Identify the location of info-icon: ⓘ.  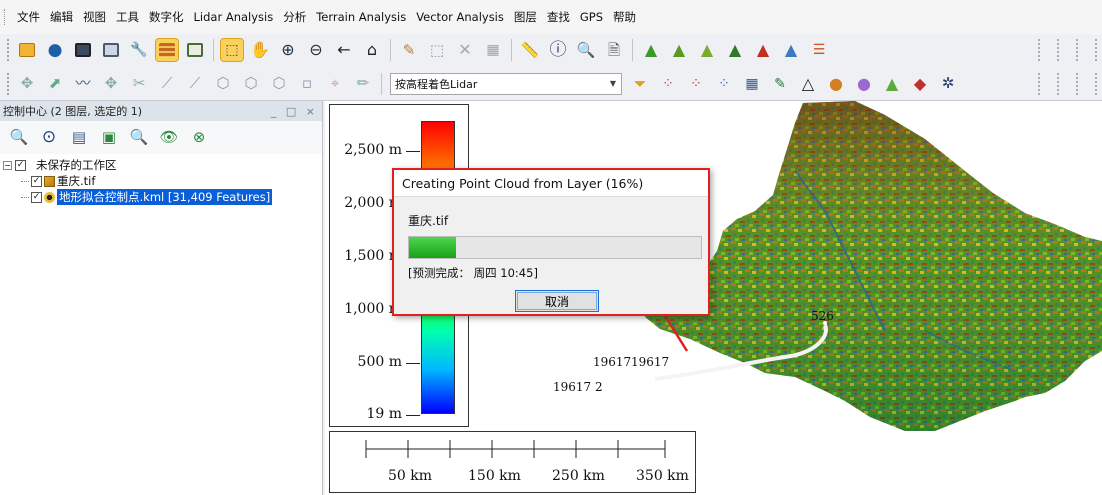
(558, 50).